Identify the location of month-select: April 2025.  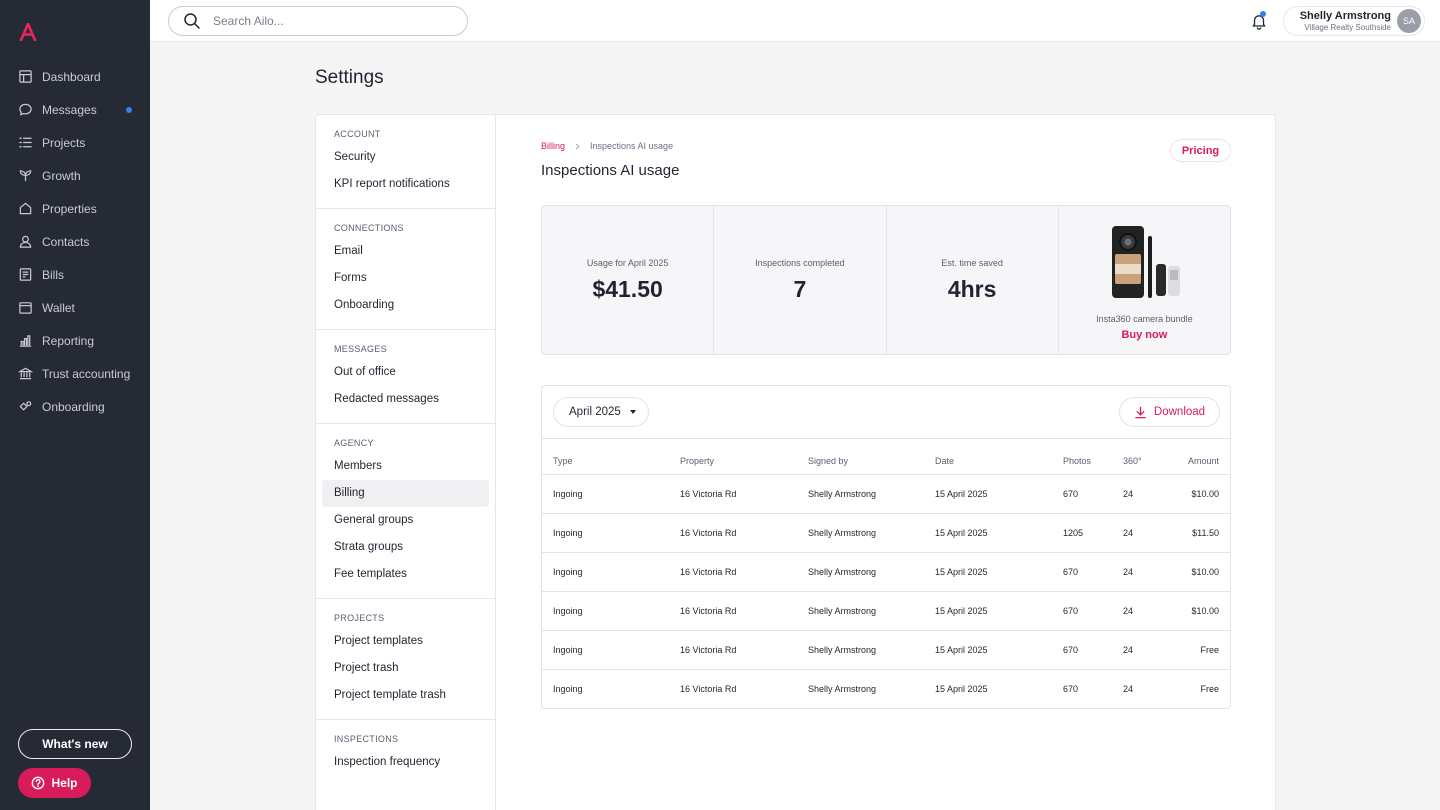
(601, 412).